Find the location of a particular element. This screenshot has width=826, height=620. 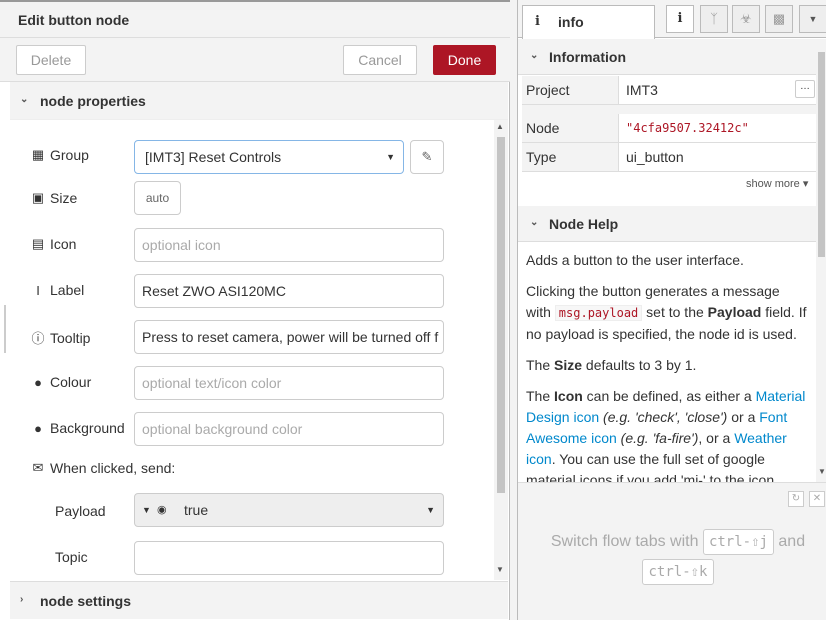

table-icon: ▦ is located at coordinates (38, 154).